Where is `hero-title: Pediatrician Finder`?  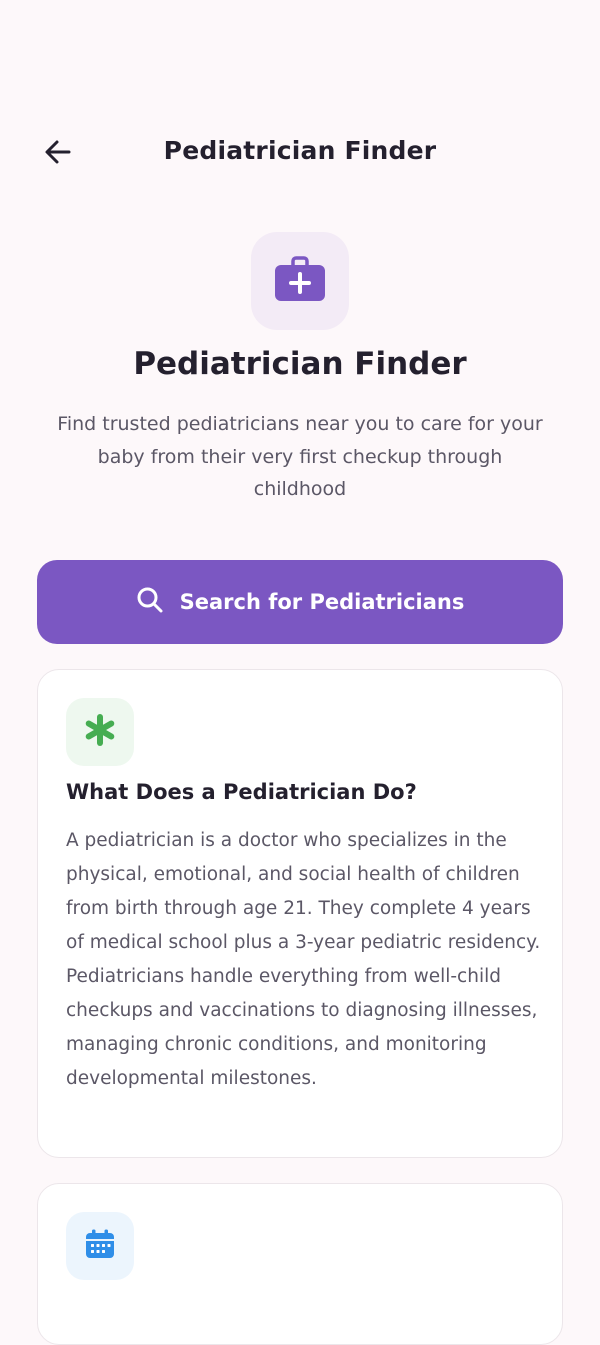 hero-title: Pediatrician Finder is located at coordinates (300, 364).